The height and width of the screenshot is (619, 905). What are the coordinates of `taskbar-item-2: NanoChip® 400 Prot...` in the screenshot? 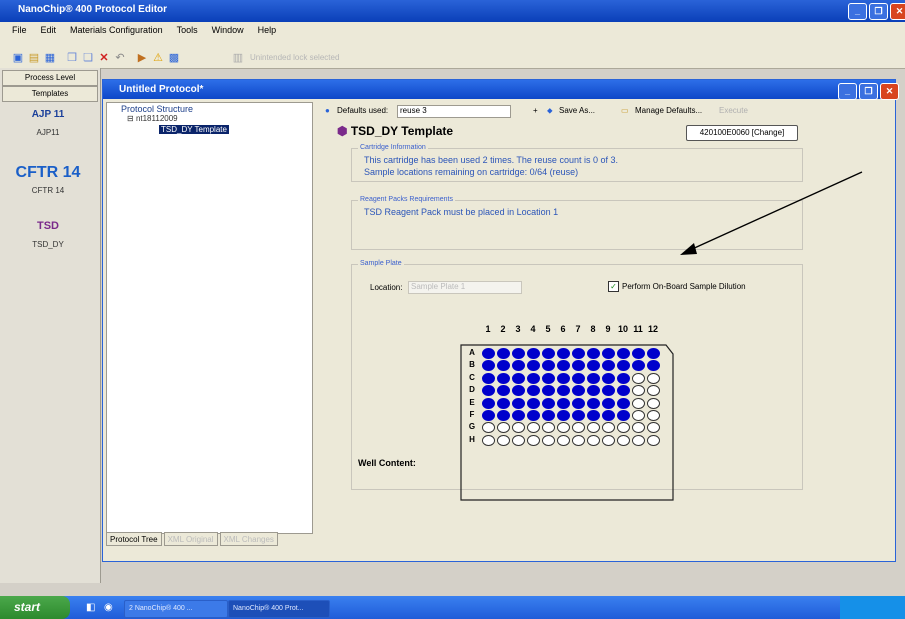 It's located at (279, 609).